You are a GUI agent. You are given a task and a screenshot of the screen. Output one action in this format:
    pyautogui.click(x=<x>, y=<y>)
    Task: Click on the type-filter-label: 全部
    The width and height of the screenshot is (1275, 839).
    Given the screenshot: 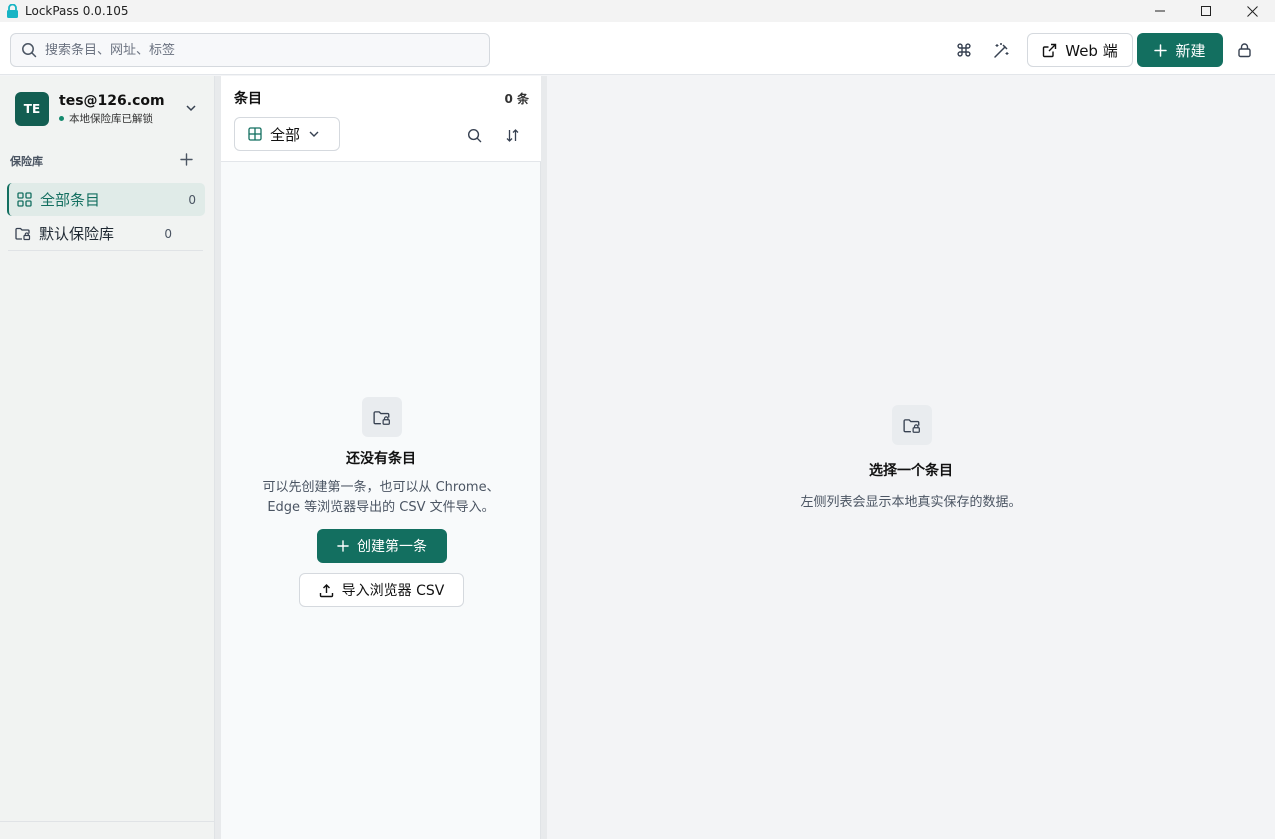 What is the action you would take?
    pyautogui.click(x=285, y=134)
    